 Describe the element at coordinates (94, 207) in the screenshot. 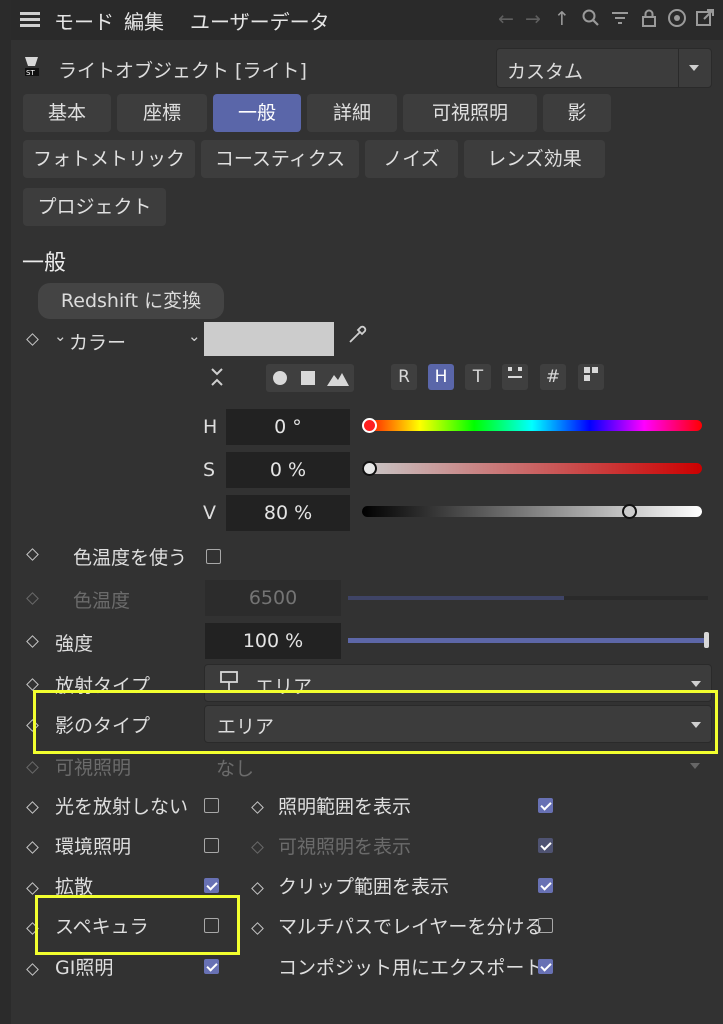

I see `tab-project: プロジェクト` at that location.